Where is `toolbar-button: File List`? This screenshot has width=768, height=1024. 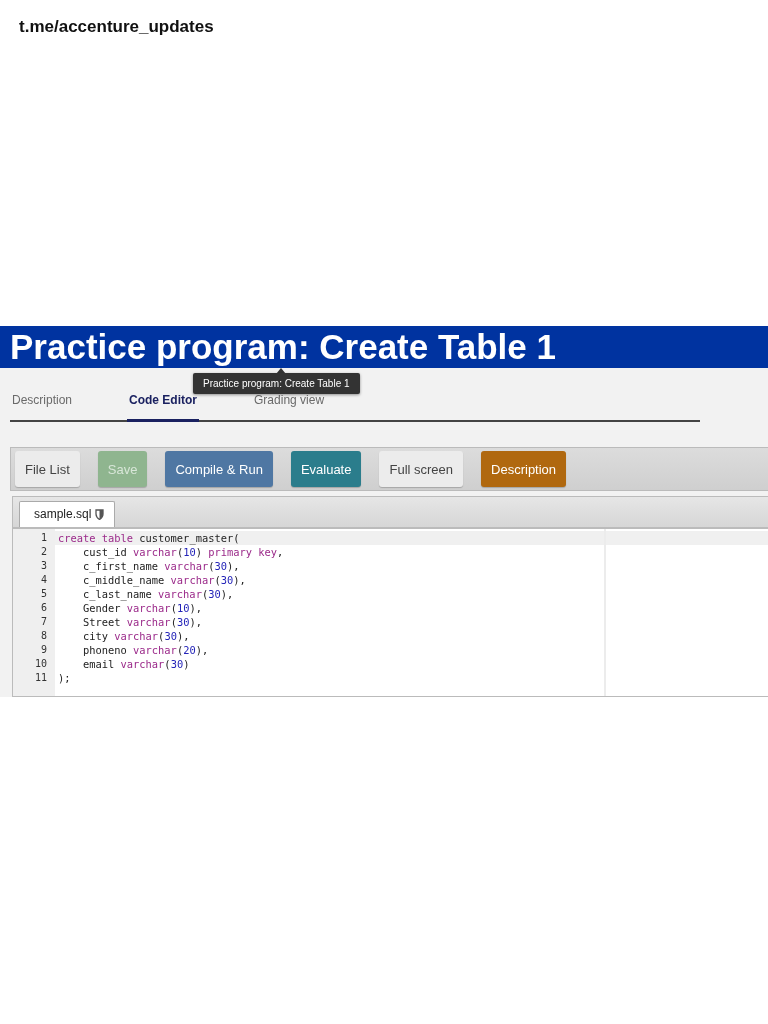 toolbar-button: File List is located at coordinates (47, 469).